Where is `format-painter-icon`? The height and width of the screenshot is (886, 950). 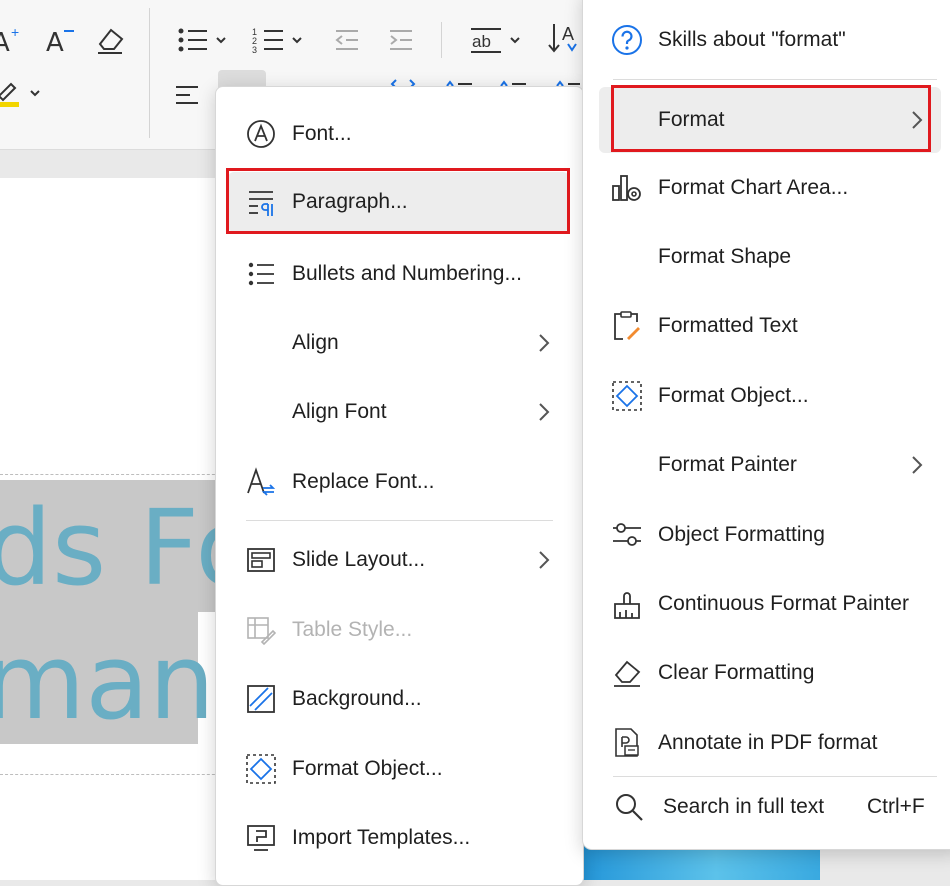 format-painter-icon is located at coordinates (627, 604).